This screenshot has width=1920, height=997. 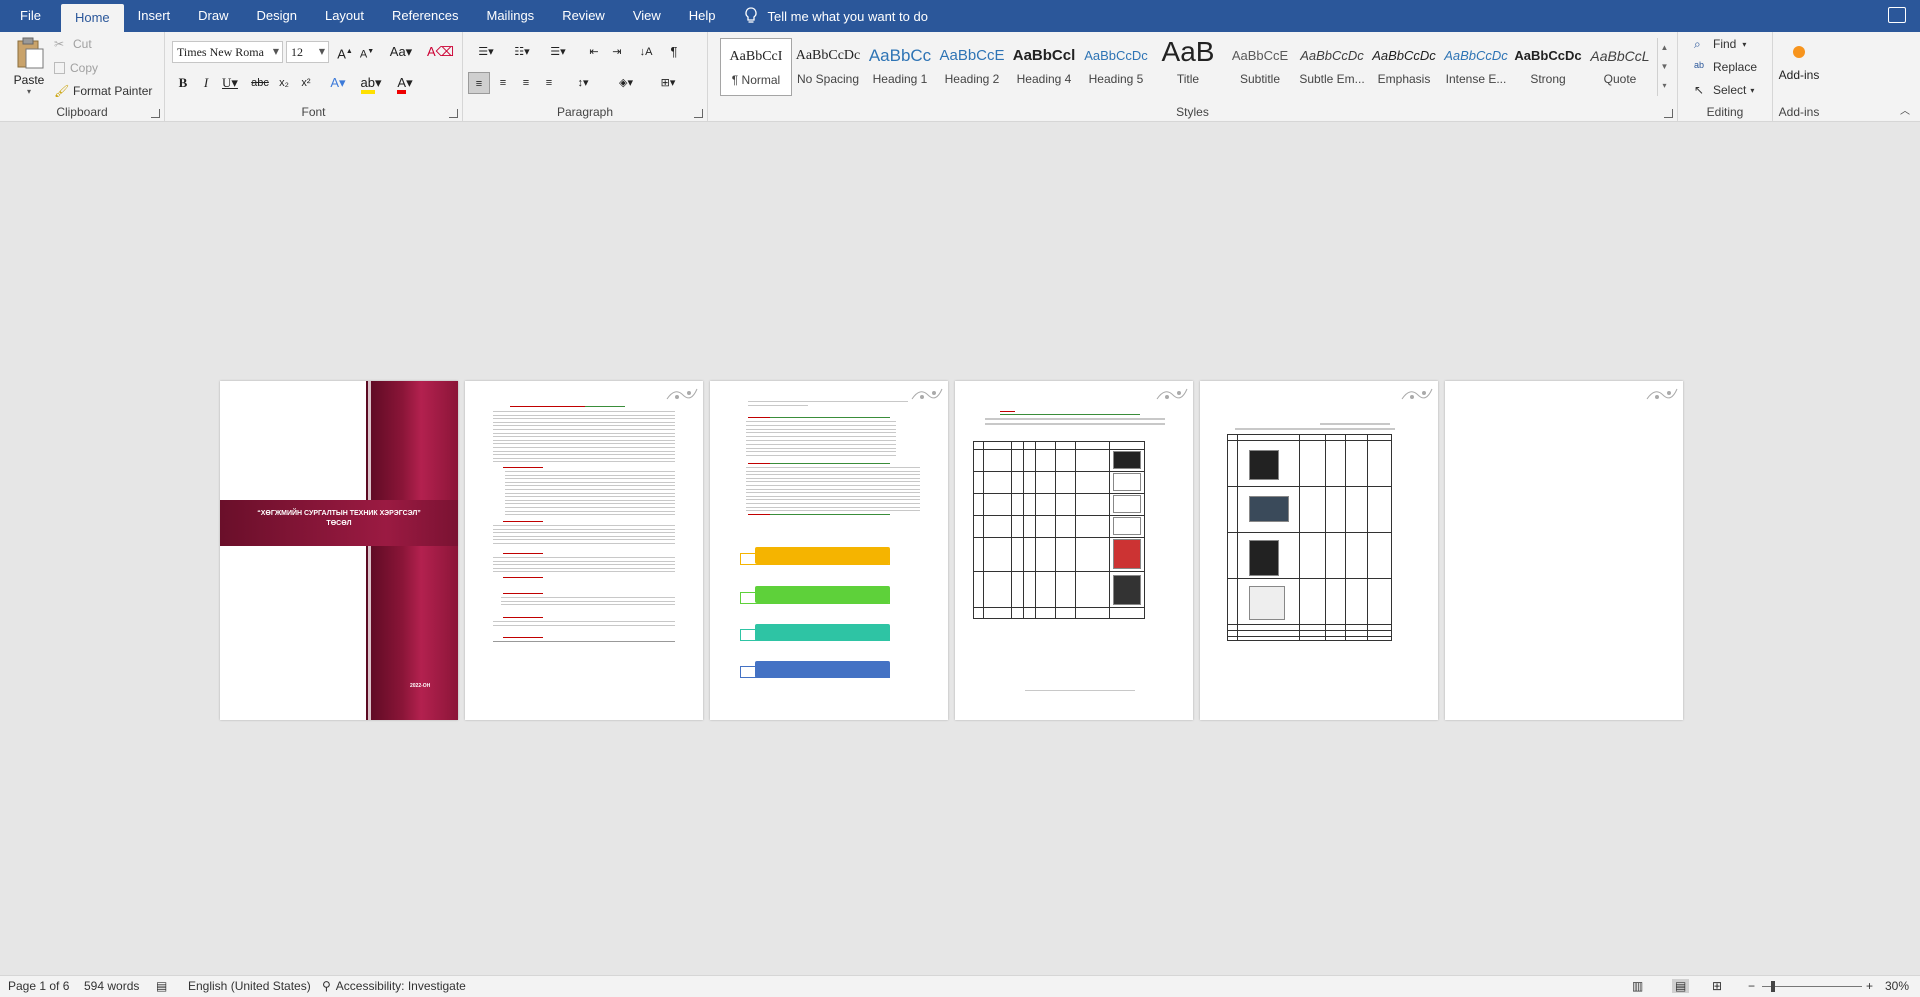 I want to click on comments-icon, so click(x=1897, y=15).